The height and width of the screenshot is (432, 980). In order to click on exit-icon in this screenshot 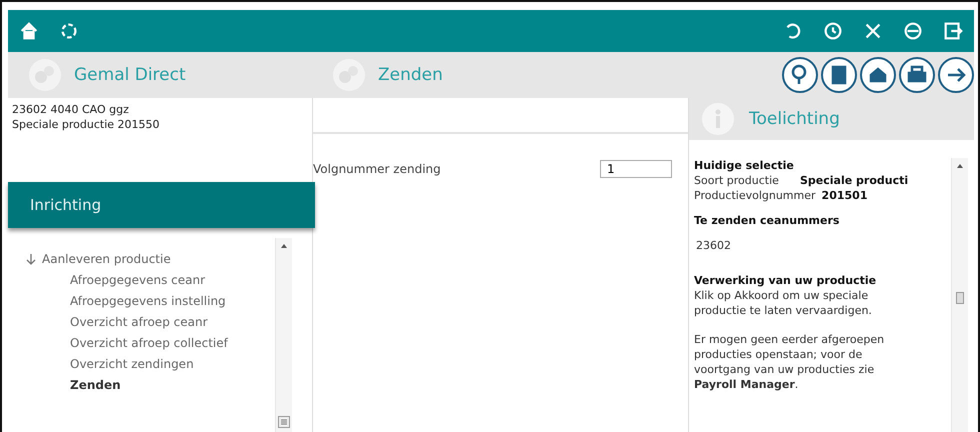, I will do `click(953, 31)`.